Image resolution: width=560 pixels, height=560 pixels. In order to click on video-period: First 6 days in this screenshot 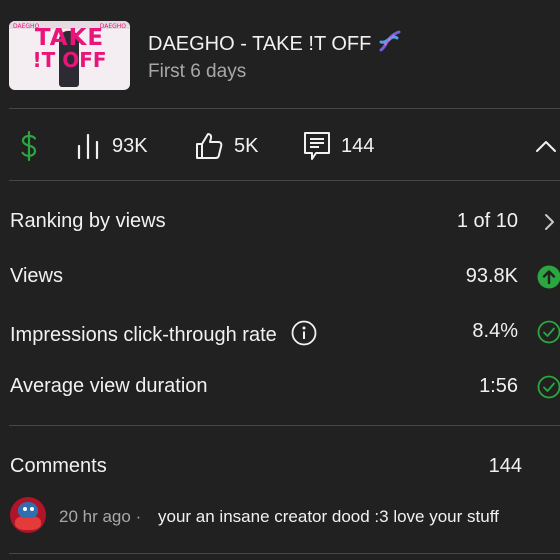, I will do `click(197, 71)`.